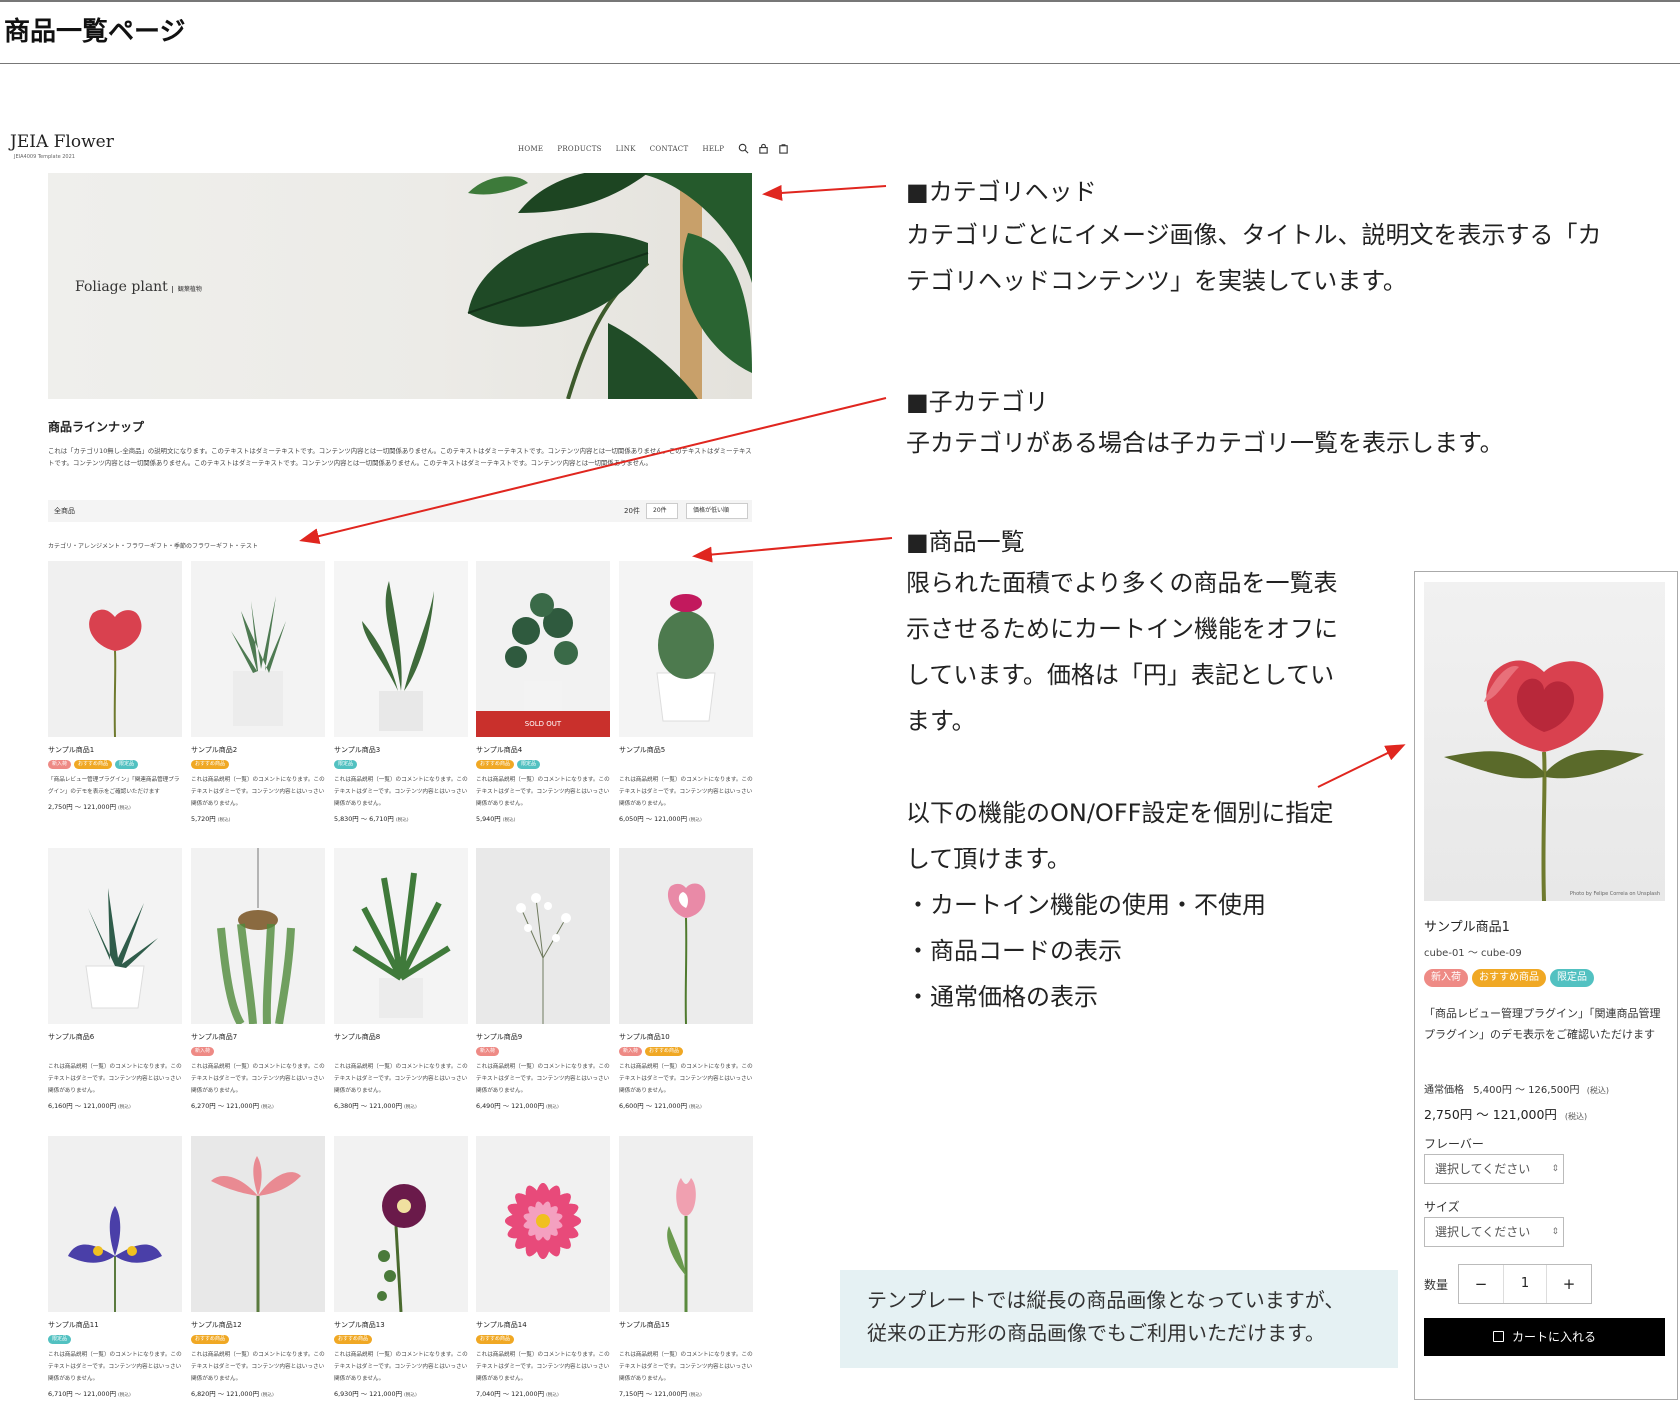 The width and height of the screenshot is (1680, 1418). Describe the element at coordinates (1254, 235) in the screenshot. I see `annotation-category-head-line1: カテゴリごとにイメージ画像、タイトル、説明文を表示する「カ` at that location.